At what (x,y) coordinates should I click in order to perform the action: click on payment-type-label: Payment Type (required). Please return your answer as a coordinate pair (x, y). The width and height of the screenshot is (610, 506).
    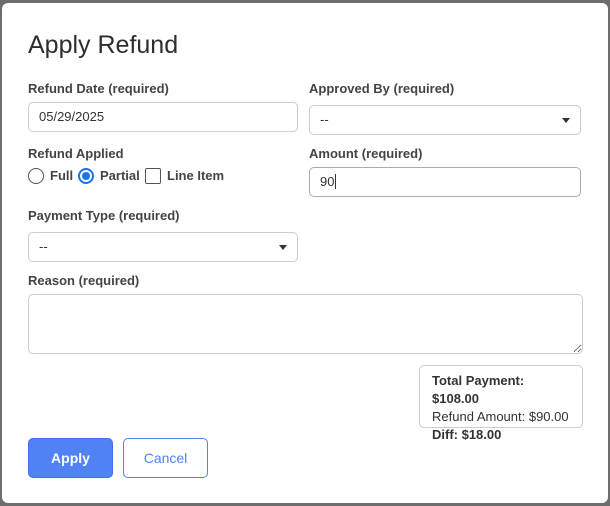
    Looking at the image, I should click on (103, 215).